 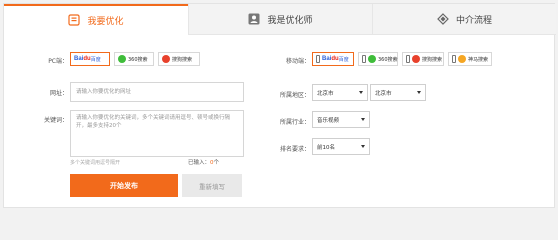 I want to click on industry-select: 音乐视频, so click(x=341, y=119).